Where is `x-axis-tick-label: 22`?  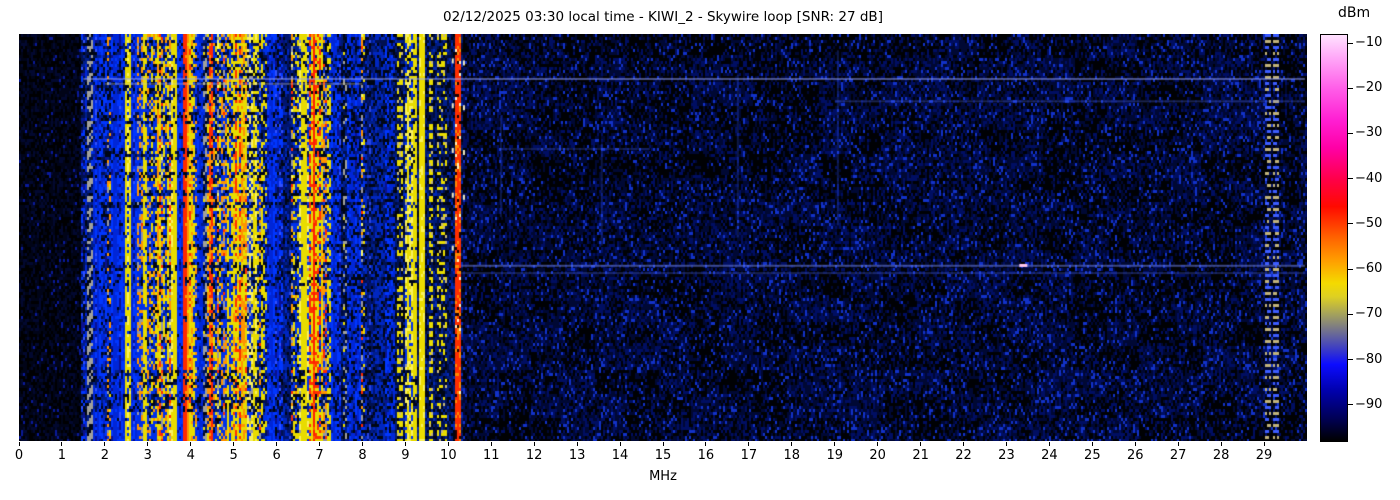
x-axis-tick-label: 22 is located at coordinates (963, 455).